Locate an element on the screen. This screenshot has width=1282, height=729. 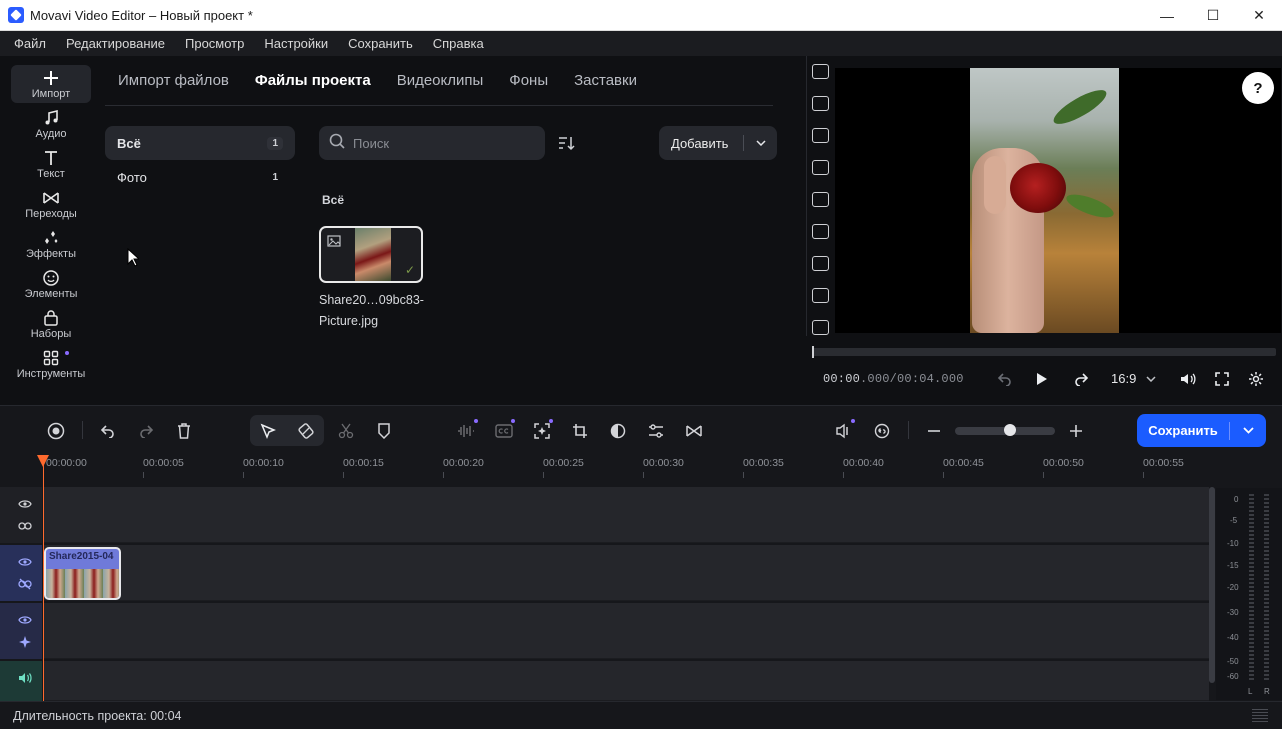
rail-transitions: Переходы is located at coordinates (51, 204).